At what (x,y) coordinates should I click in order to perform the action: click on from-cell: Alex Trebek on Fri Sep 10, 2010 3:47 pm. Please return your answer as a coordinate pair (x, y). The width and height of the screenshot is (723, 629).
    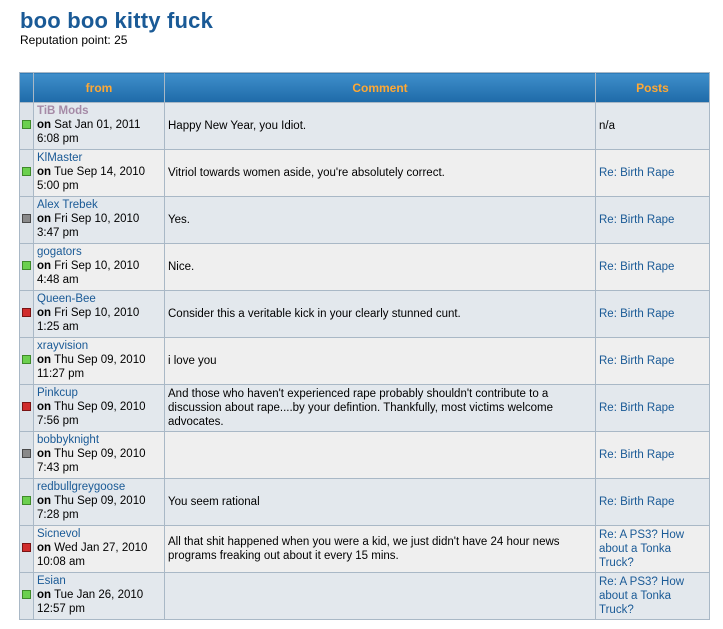
    Looking at the image, I should click on (99, 220).